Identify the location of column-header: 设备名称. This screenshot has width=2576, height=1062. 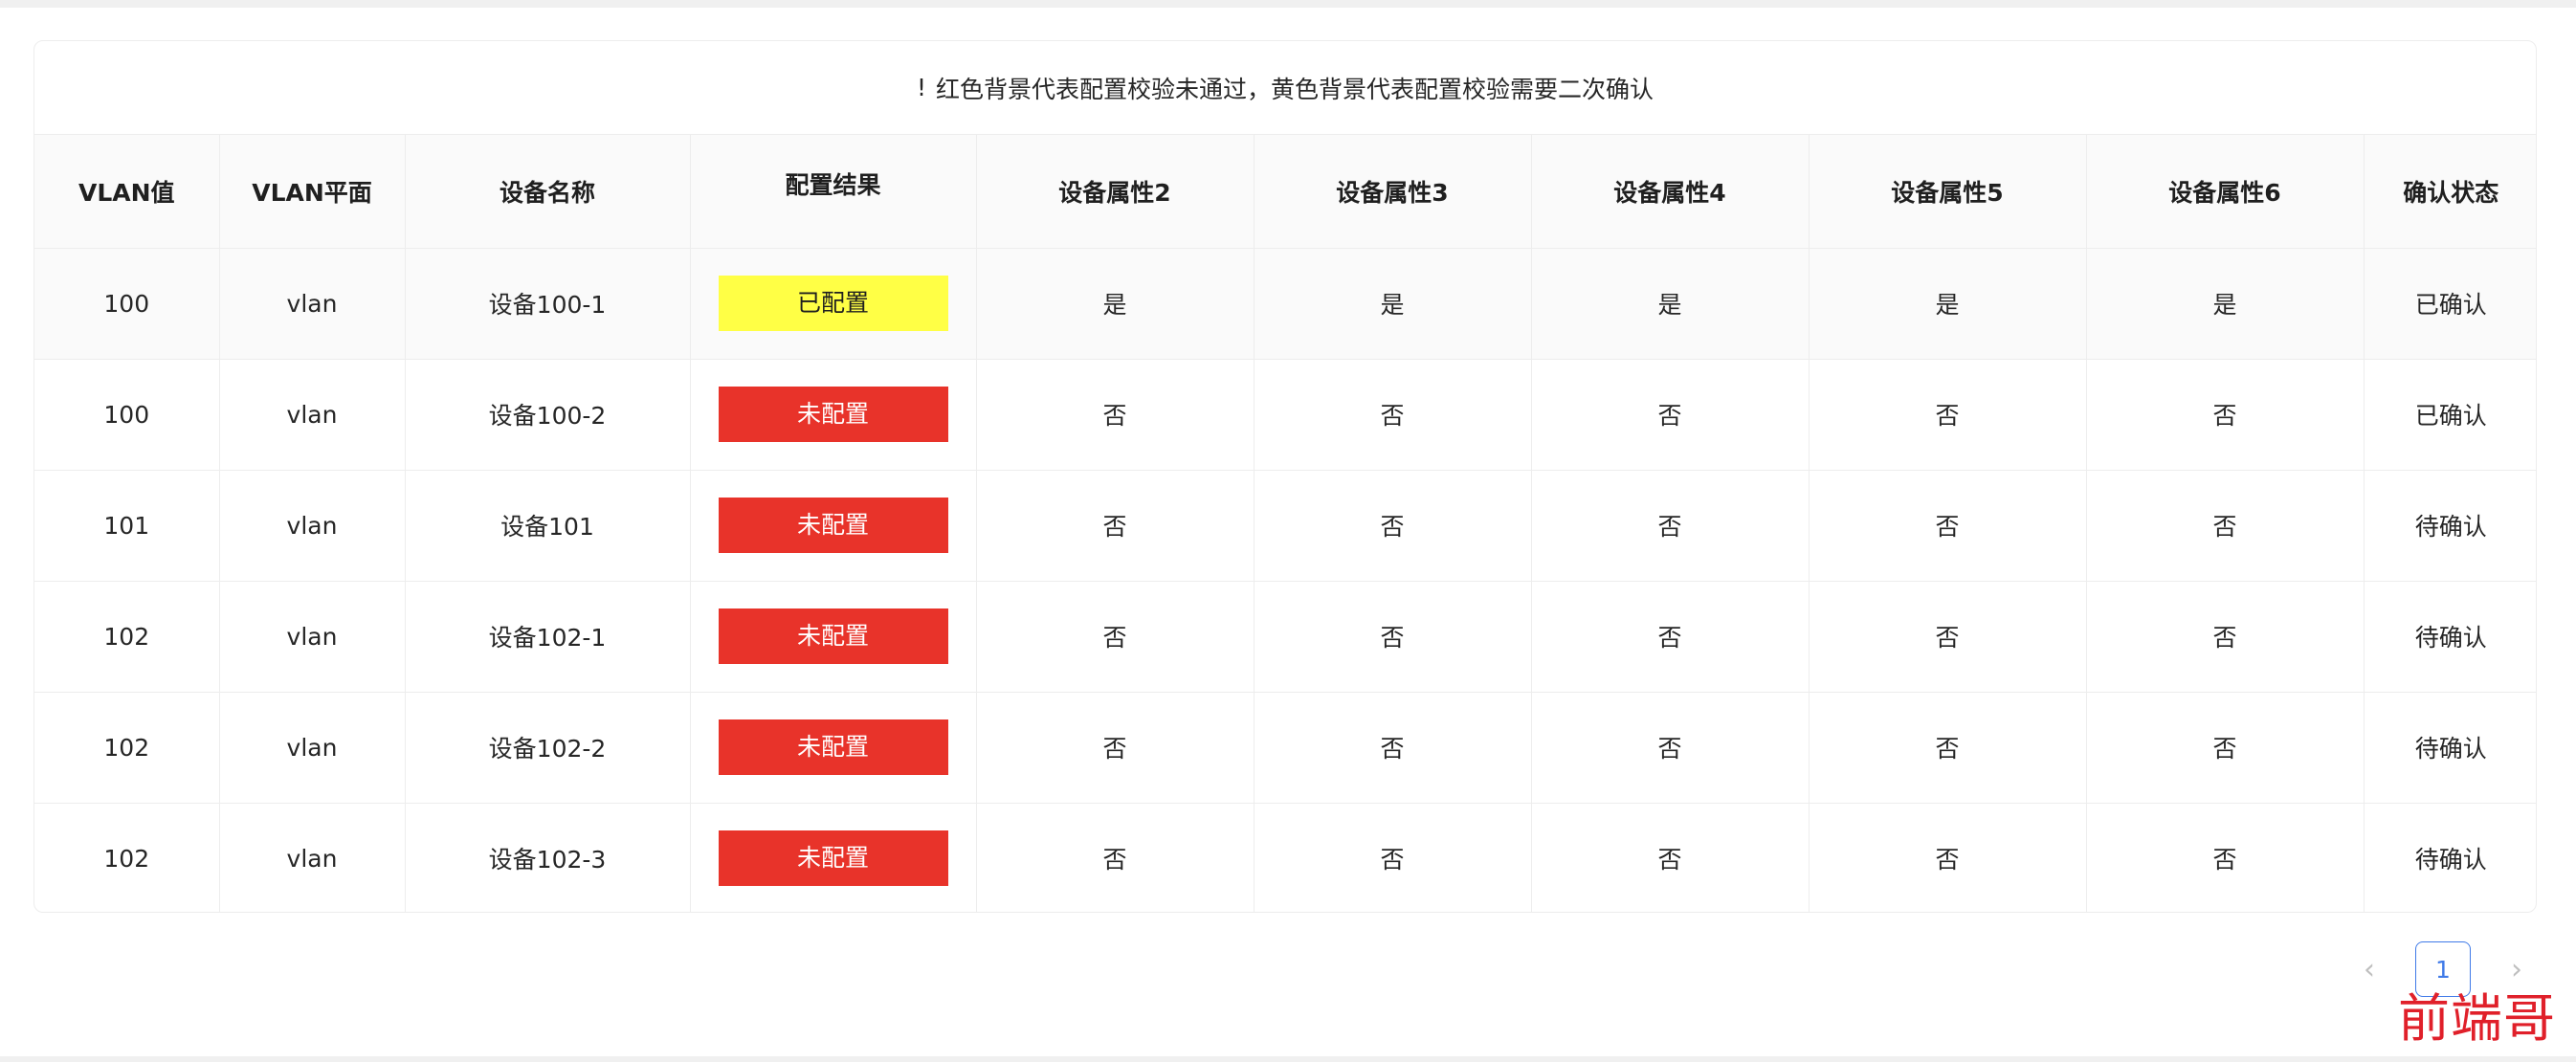
(548, 192).